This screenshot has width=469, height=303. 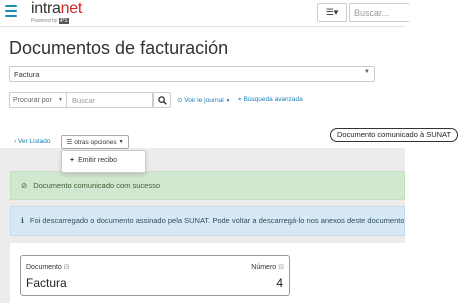 I want to click on documento-label: Documento ⊟, so click(x=48, y=267).